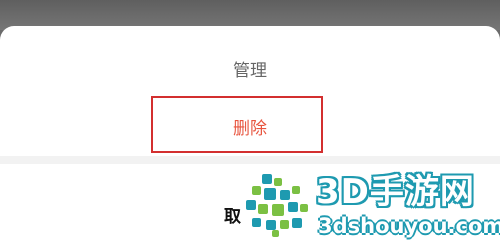 This screenshot has width=500, height=244. Describe the element at coordinates (409, 226) in the screenshot. I see `watermark-url: 3dshouyou.com` at that location.